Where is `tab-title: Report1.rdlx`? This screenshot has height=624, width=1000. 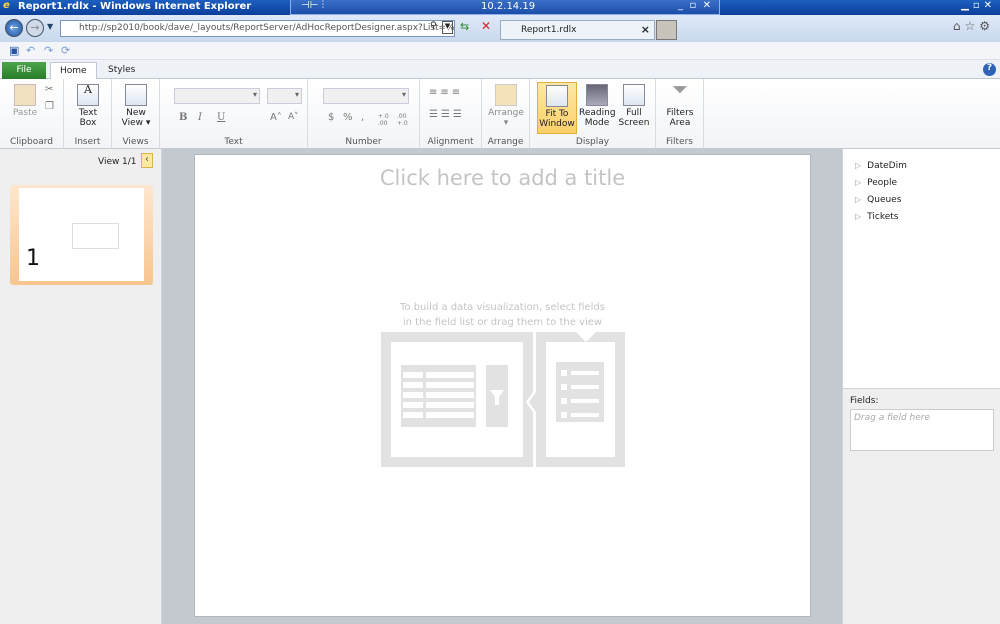
tab-title: Report1.rdlx is located at coordinates (549, 30).